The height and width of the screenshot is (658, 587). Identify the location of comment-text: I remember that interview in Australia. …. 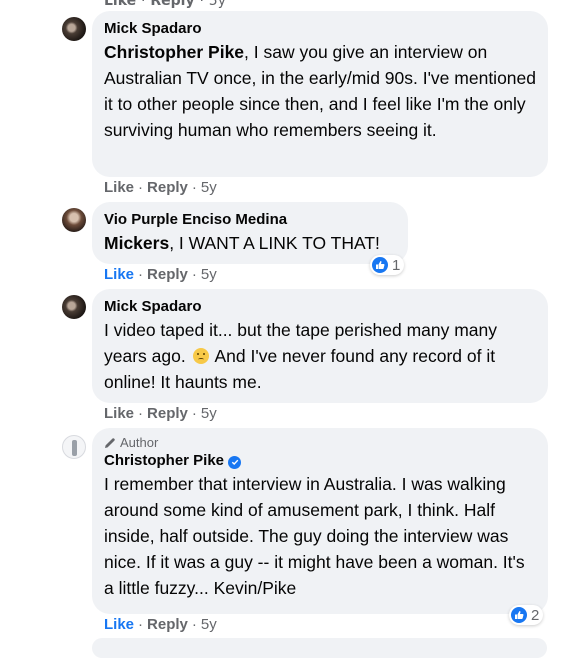
(314, 536).